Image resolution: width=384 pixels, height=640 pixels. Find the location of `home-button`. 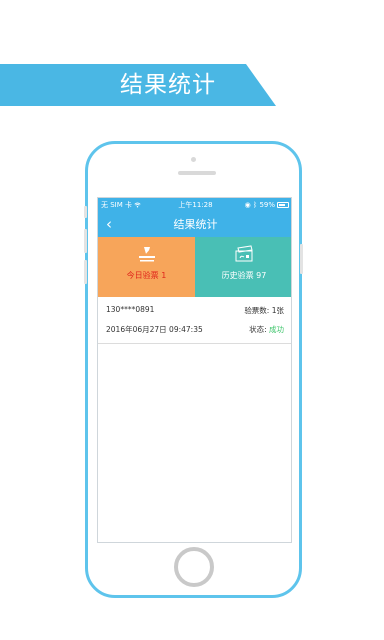

home-button is located at coordinates (194, 567).